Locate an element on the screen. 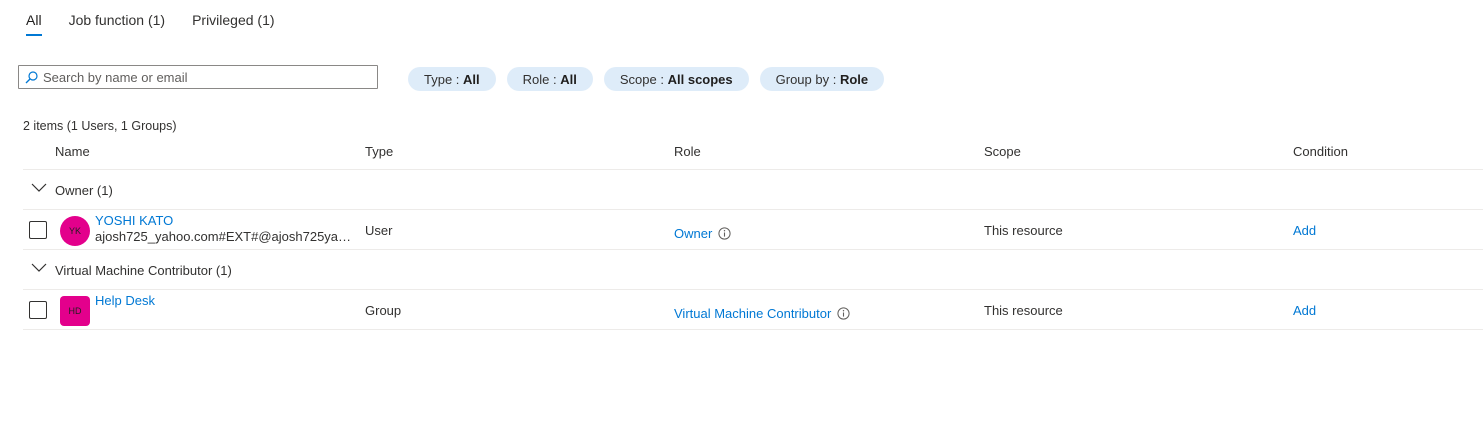 This screenshot has height=443, width=1483. group-label: Owner (1) is located at coordinates (84, 190).